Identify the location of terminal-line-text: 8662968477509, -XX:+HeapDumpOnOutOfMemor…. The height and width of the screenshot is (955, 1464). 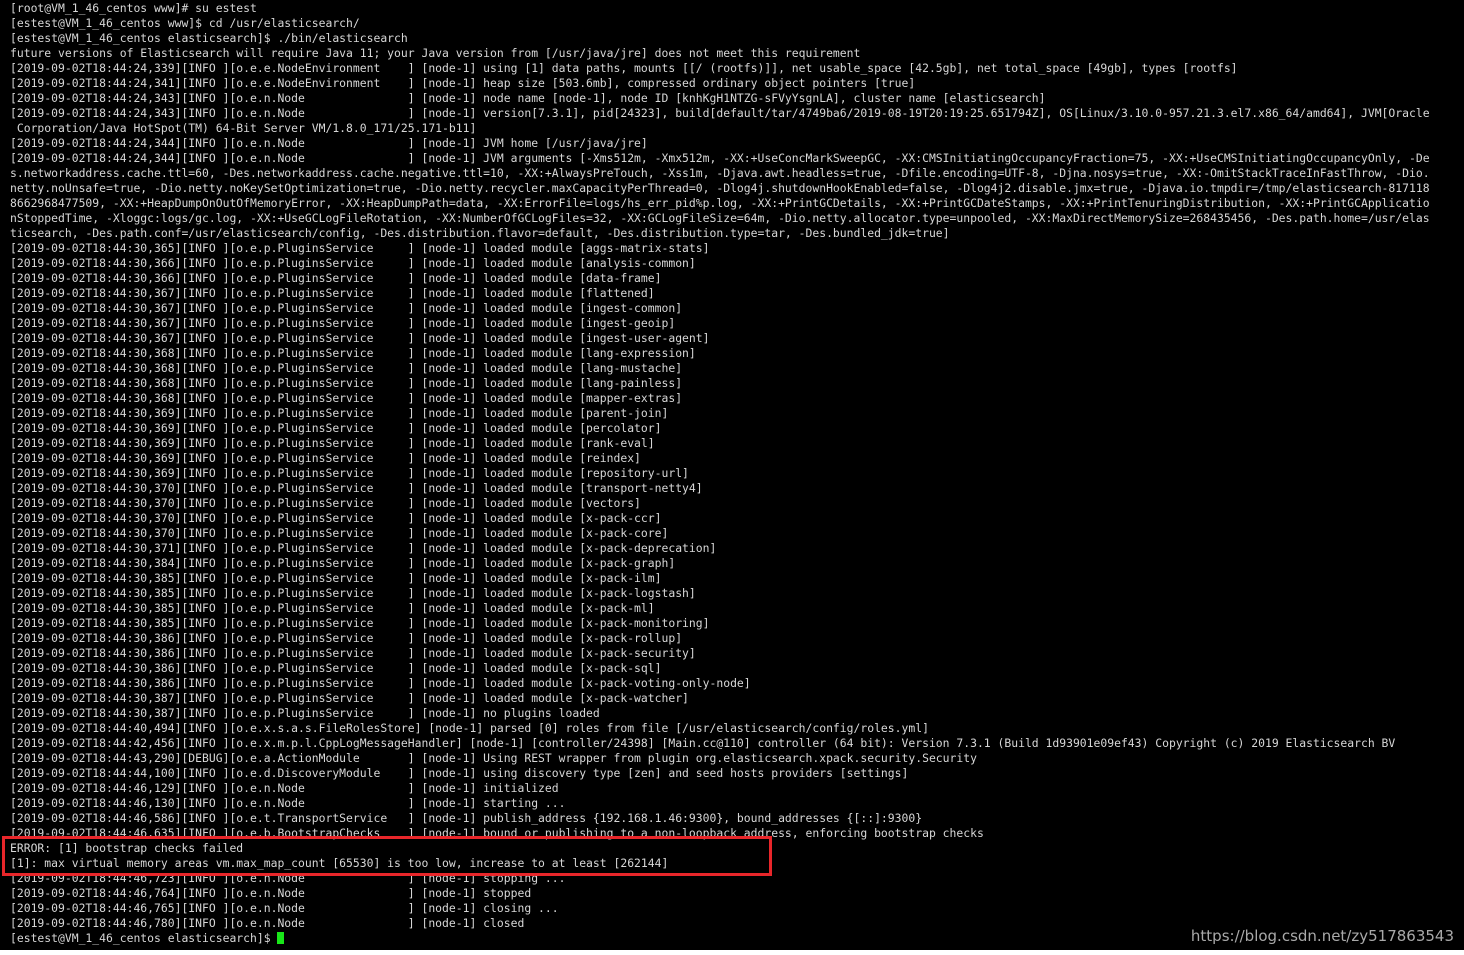
(720, 203).